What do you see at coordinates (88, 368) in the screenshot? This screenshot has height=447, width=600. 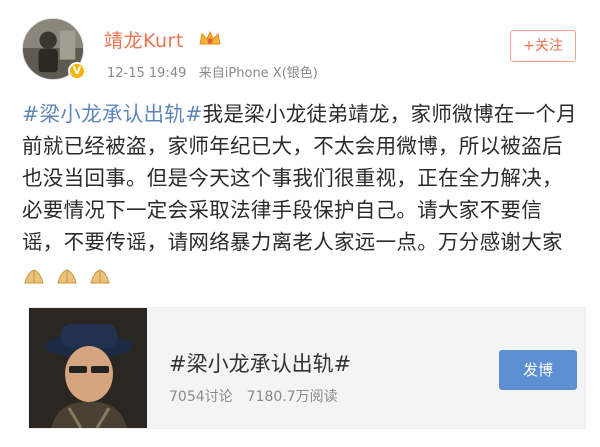 I see `topic-card-thumbnail` at bounding box center [88, 368].